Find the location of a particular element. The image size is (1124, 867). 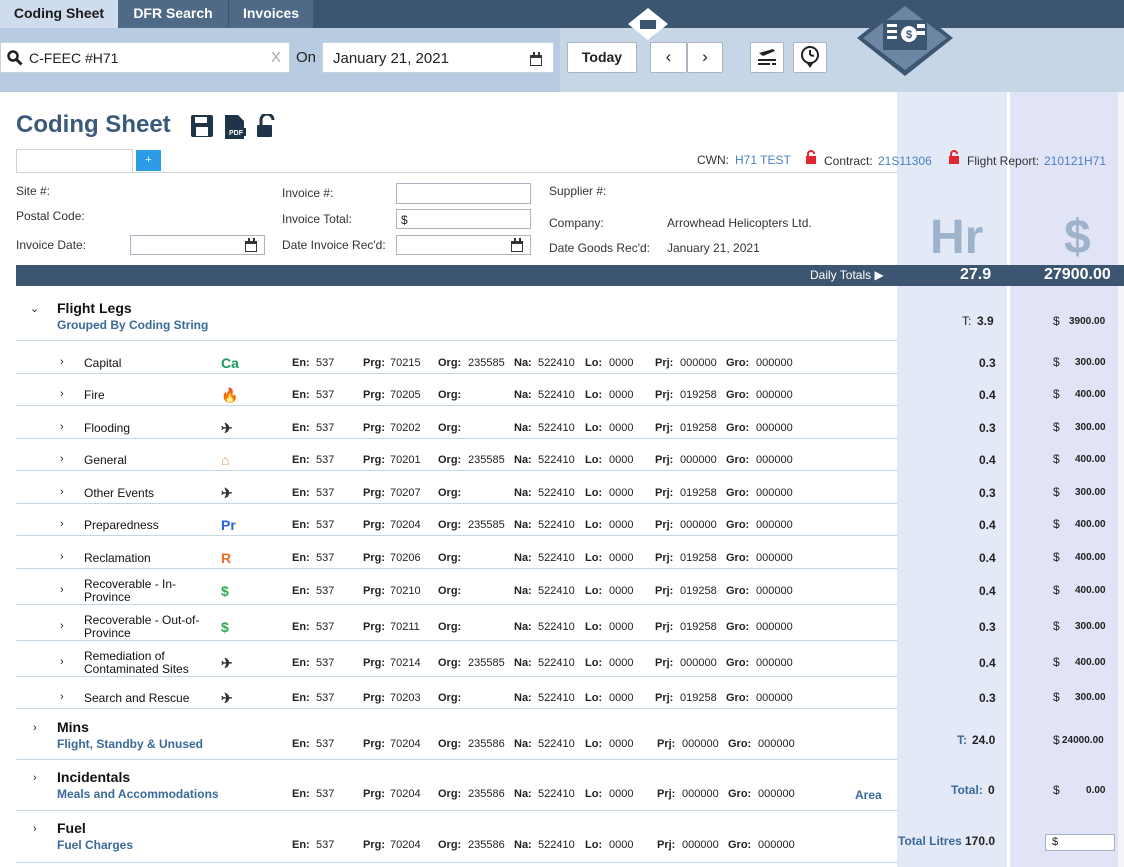

cwn-label: CWN: is located at coordinates (713, 160).